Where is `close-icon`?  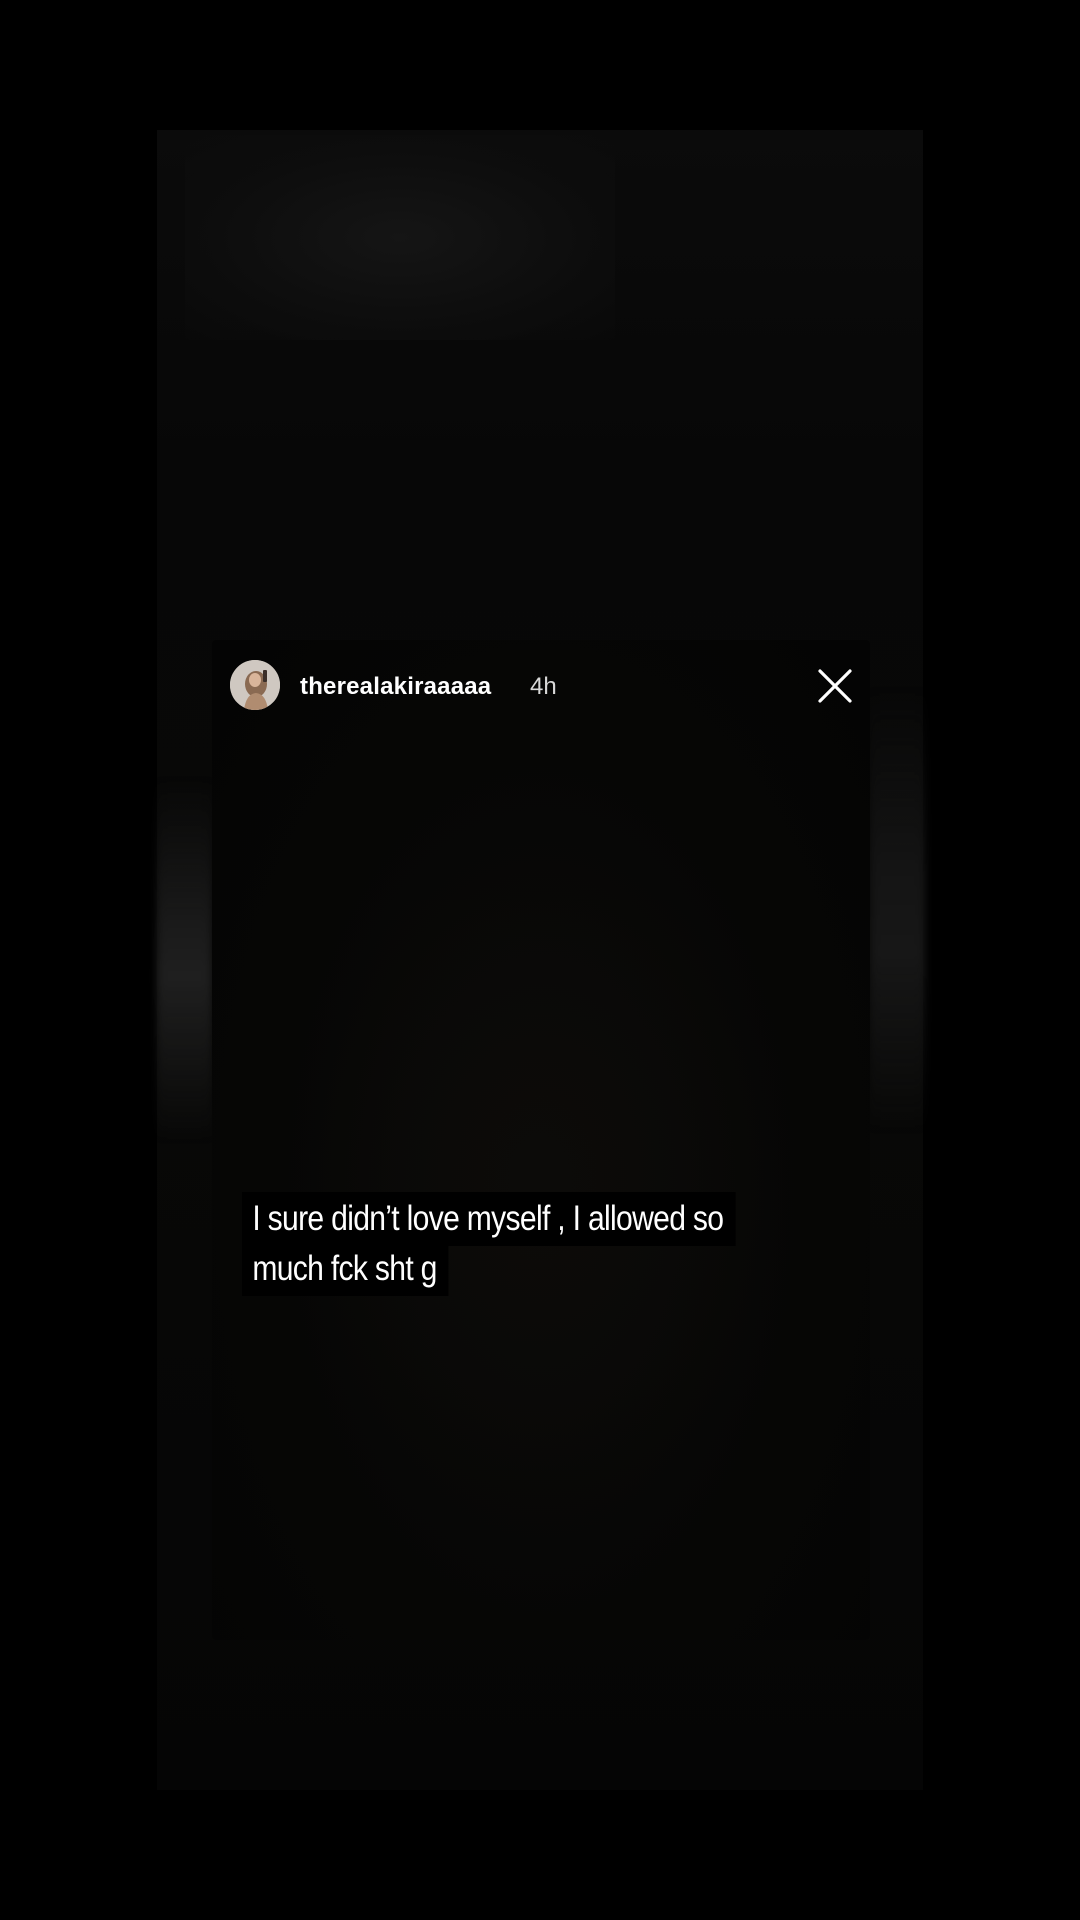 close-icon is located at coordinates (835, 686).